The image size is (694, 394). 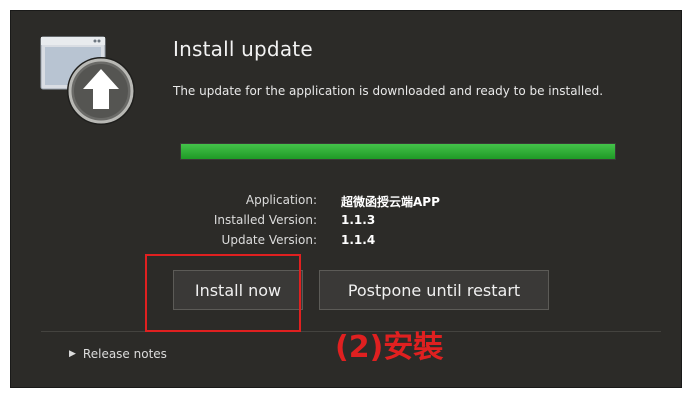 What do you see at coordinates (223, 293) in the screenshot?
I see `annotation-highlight-box` at bounding box center [223, 293].